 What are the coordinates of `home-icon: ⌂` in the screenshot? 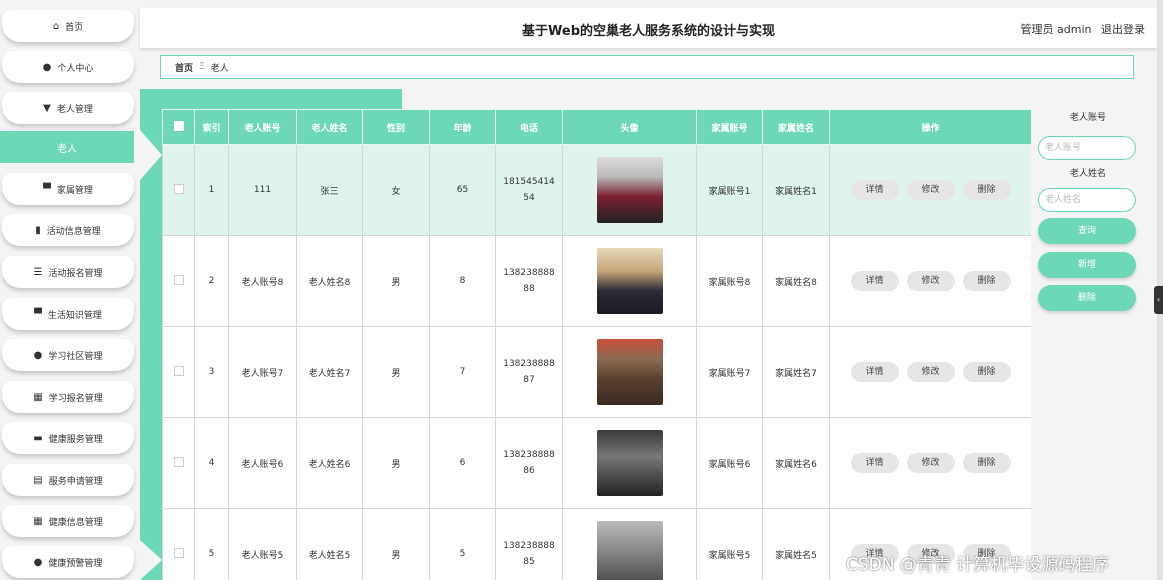 It's located at (56, 26).